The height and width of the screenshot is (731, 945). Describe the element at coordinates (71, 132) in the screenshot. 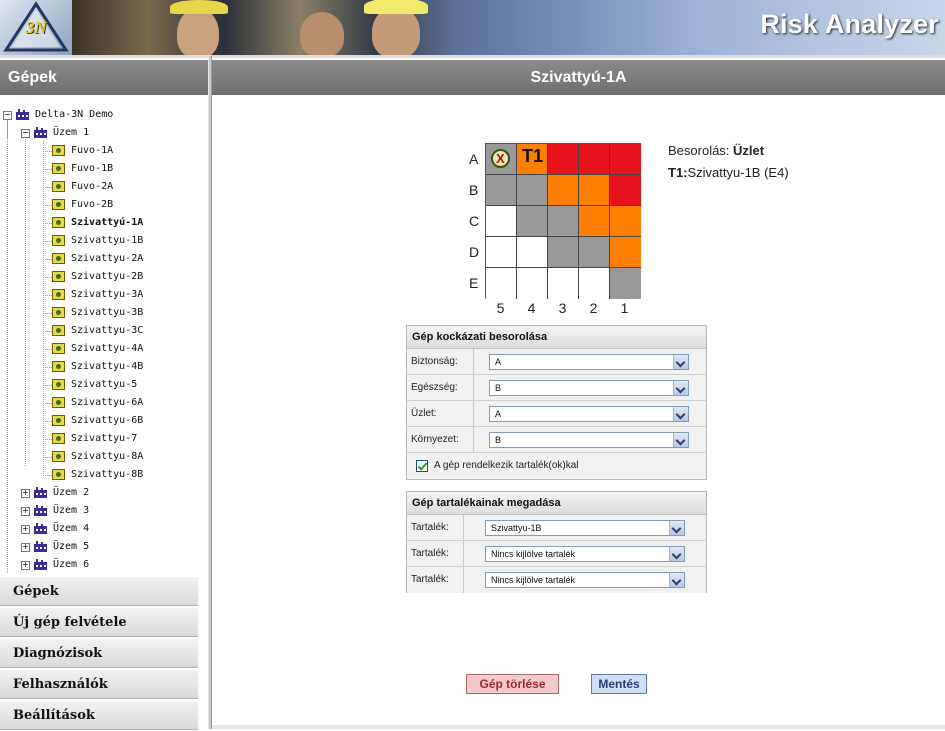

I see `tree-item-label: Üzem 1` at that location.